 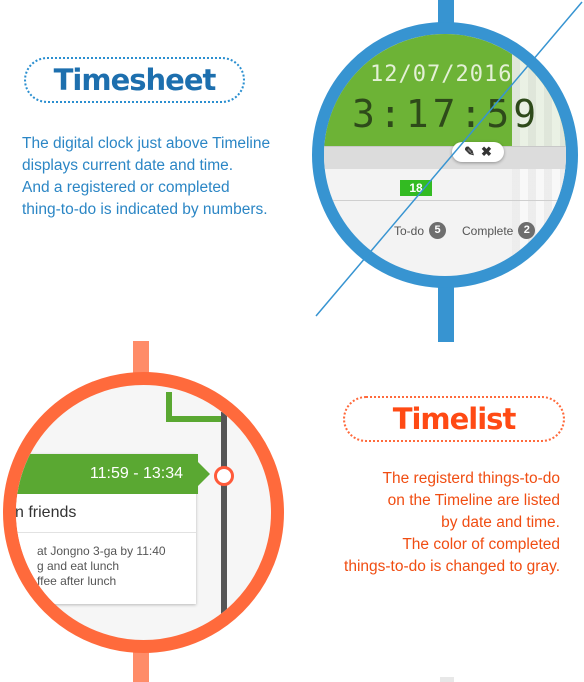 What do you see at coordinates (224, 526) in the screenshot?
I see `timeline-rail` at bounding box center [224, 526].